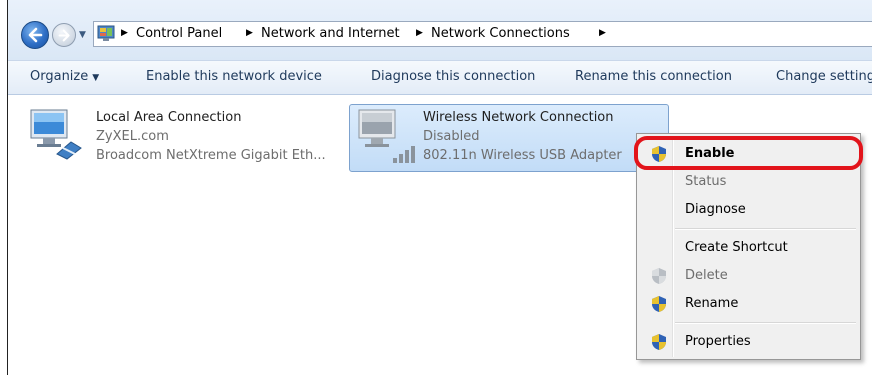 Image resolution: width=872 pixels, height=375 pixels. Describe the element at coordinates (715, 209) in the screenshot. I see `menu-label: Diagnose` at that location.